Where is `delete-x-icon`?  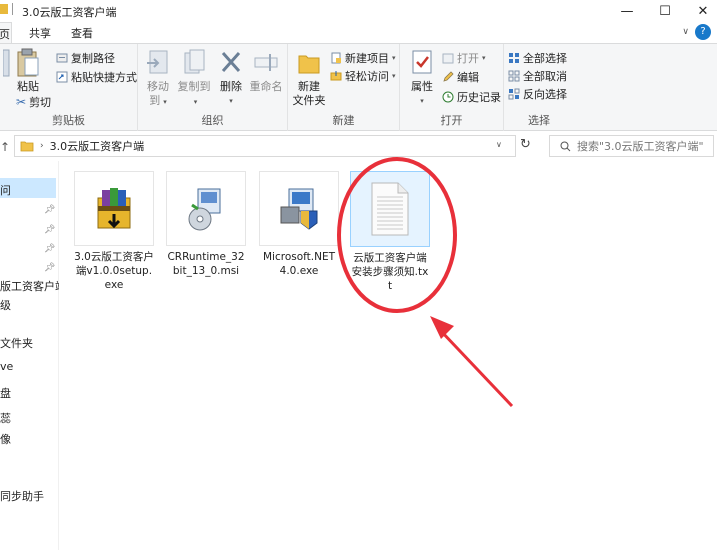
delete-x-icon is located at coordinates (231, 62).